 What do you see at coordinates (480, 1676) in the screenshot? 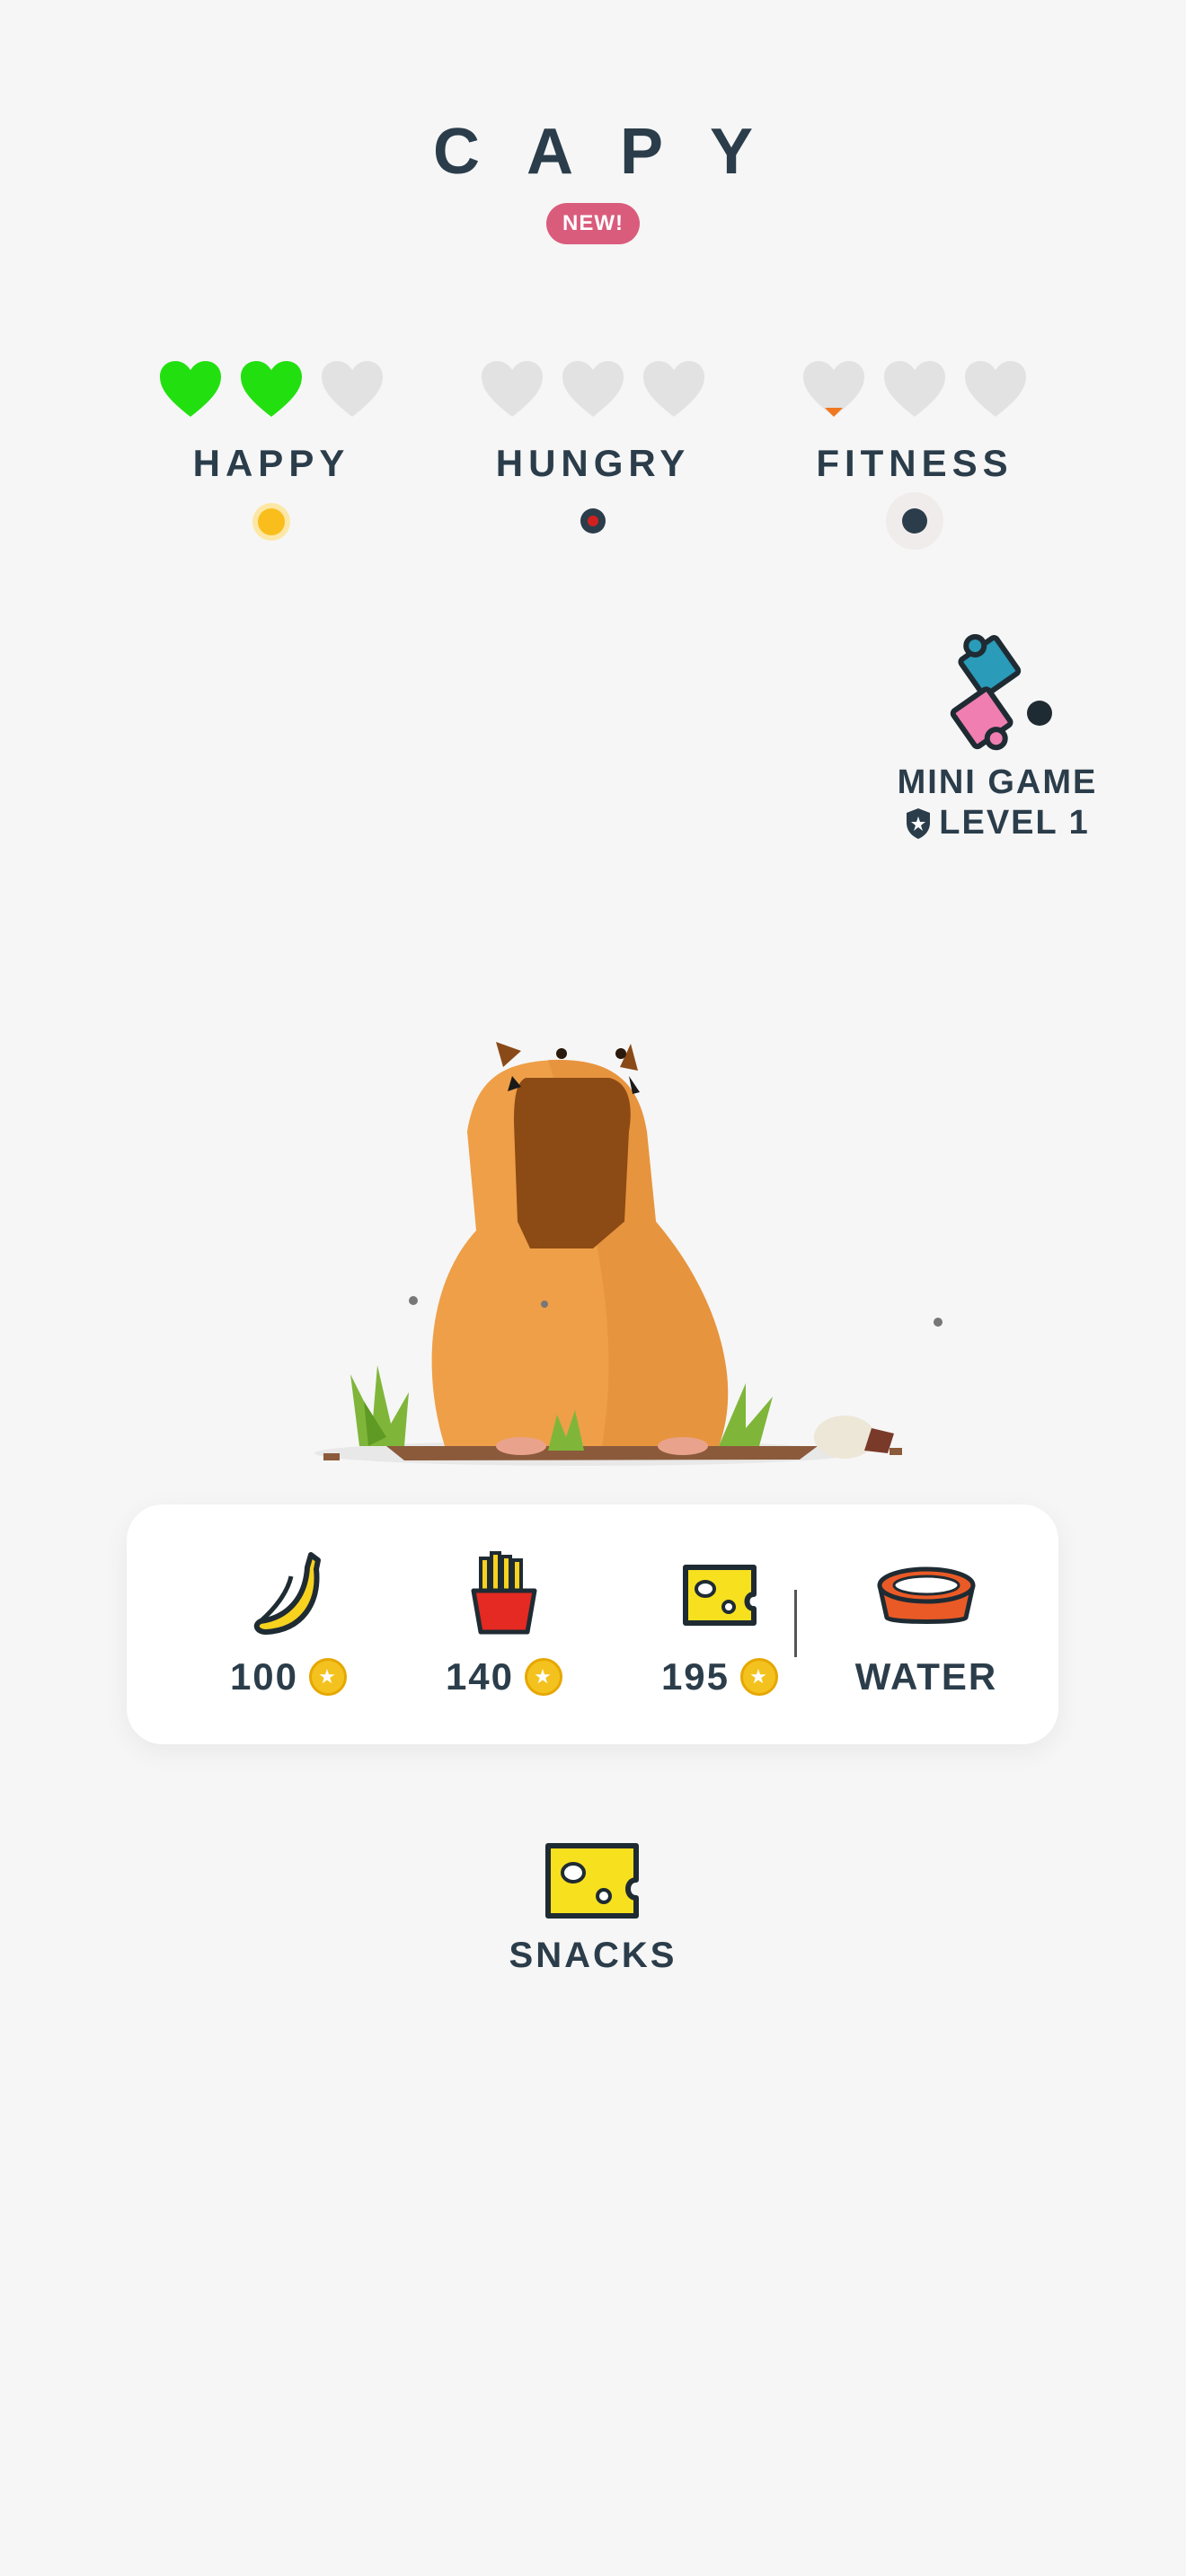
I see `food-price: 140` at bounding box center [480, 1676].